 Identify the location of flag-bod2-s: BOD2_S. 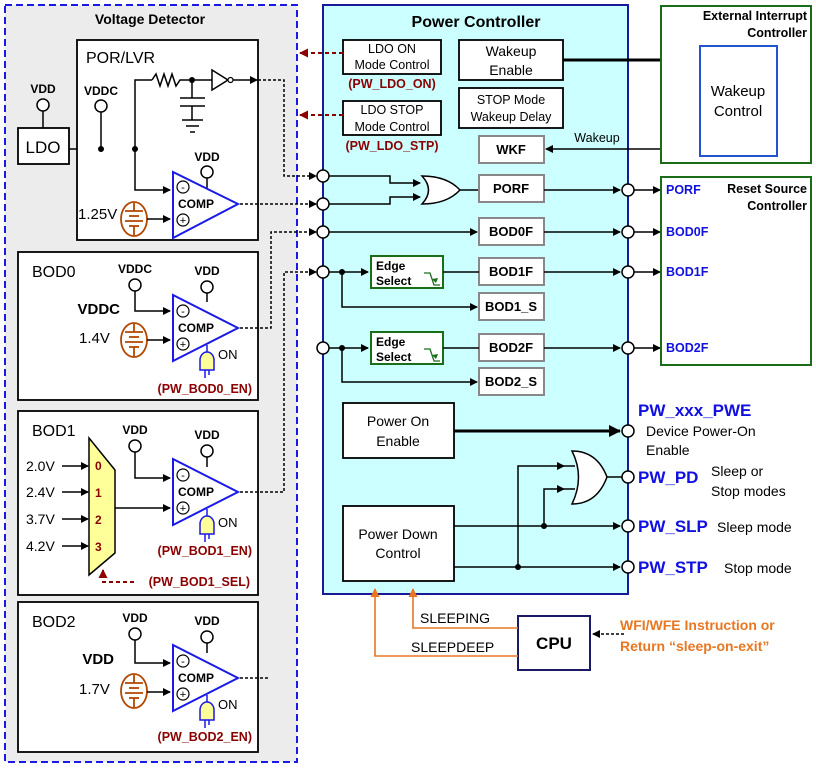
(511, 381).